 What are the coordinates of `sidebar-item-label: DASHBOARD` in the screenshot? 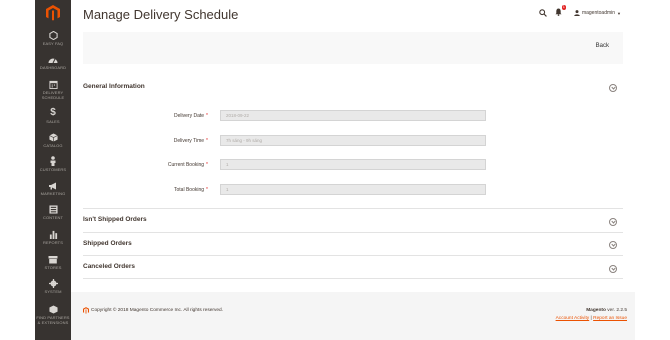 It's located at (53, 67).